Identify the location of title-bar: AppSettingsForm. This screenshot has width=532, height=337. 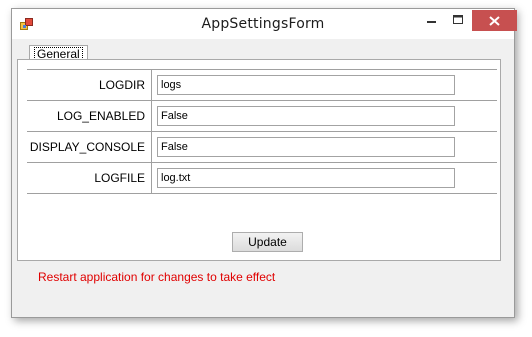
(264, 24).